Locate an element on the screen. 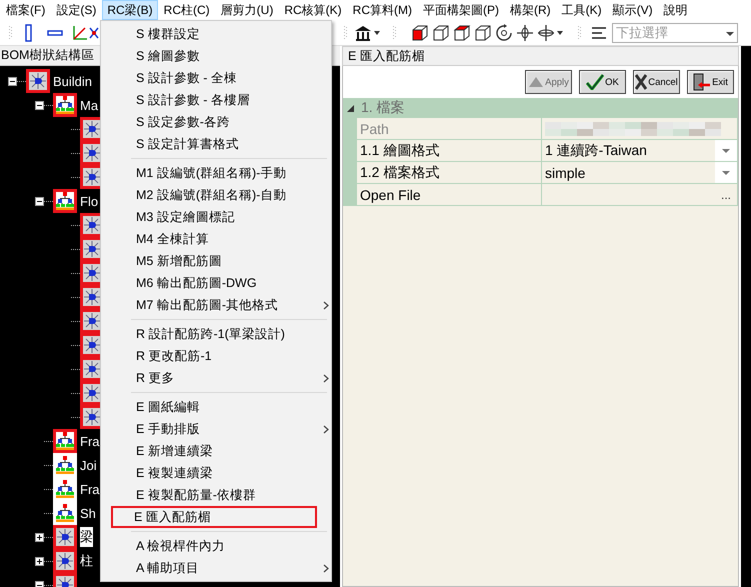 The image size is (751, 587). menu-item: 工具(K) is located at coordinates (581, 10).